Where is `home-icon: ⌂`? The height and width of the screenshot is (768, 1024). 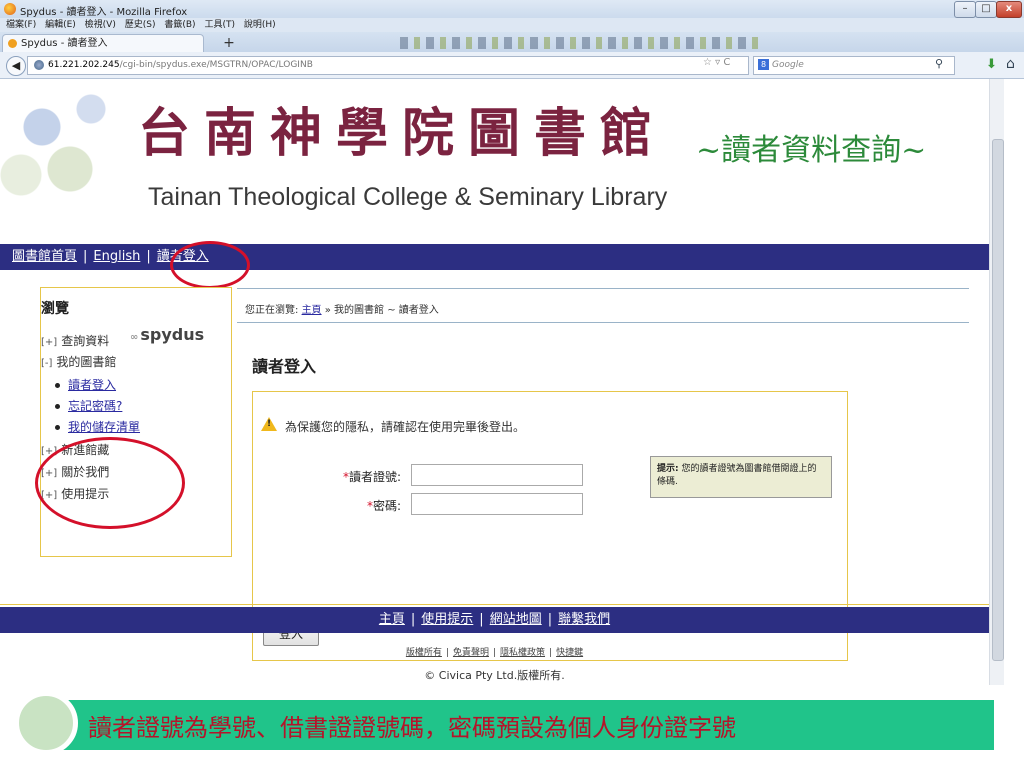 home-icon: ⌂ is located at coordinates (1010, 64).